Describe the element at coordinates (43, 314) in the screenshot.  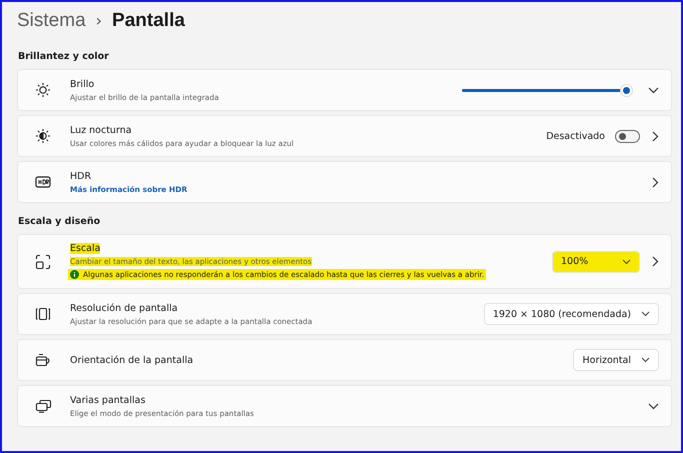
I see `resolution-icon` at that location.